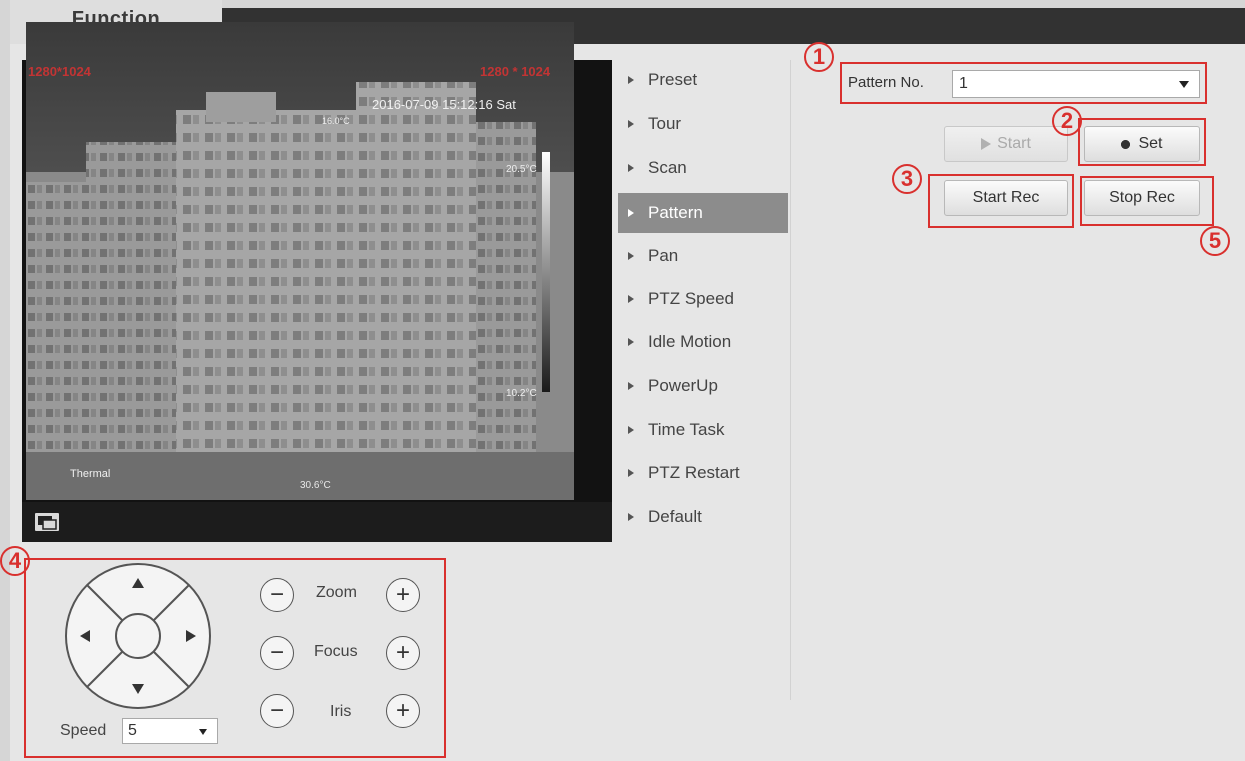 The width and height of the screenshot is (1245, 761). What do you see at coordinates (15, 561) in the screenshot?
I see `callout-number-4: 4` at bounding box center [15, 561].